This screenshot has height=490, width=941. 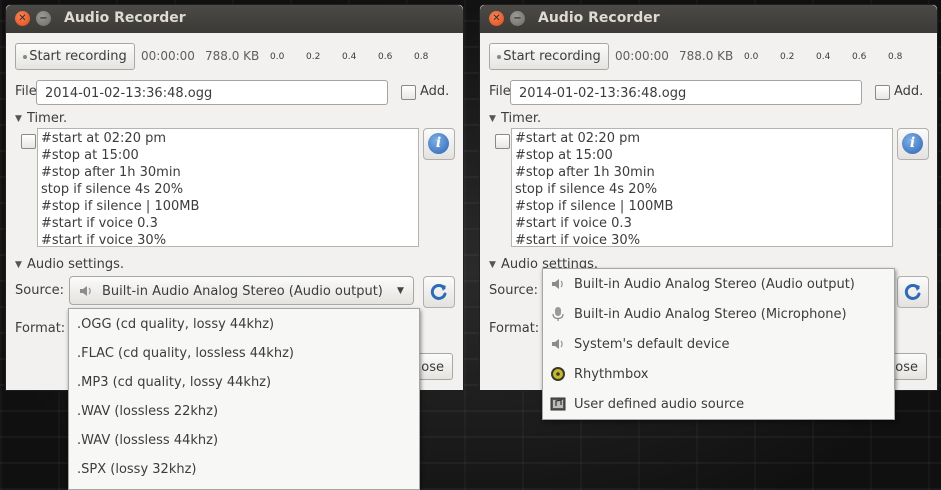 What do you see at coordinates (244, 411) in the screenshot?
I see `format-option: .WAV (lossless 22khz)` at bounding box center [244, 411].